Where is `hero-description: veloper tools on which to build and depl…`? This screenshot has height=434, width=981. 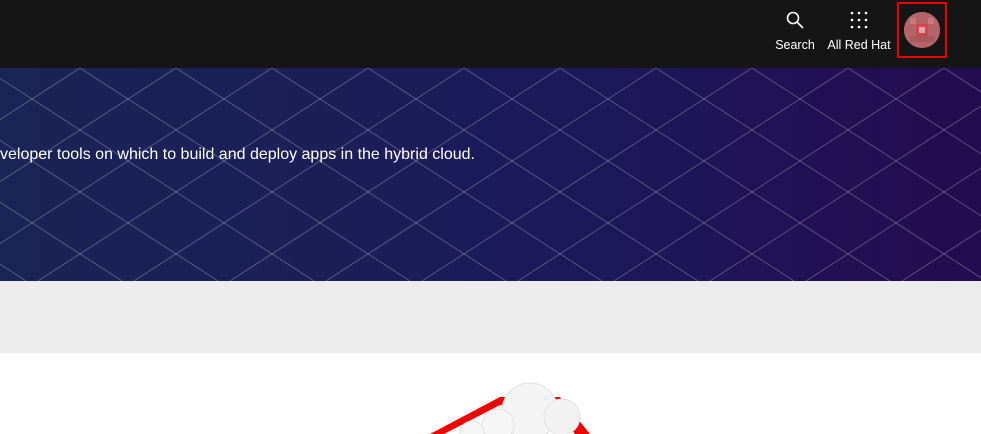 hero-description: veloper tools on which to build and depl… is located at coordinates (237, 154).